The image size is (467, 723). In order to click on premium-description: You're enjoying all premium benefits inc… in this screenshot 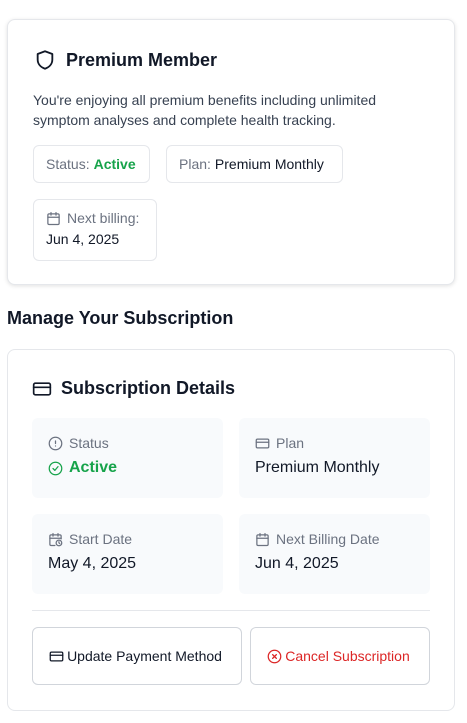, I will do `click(205, 110)`.